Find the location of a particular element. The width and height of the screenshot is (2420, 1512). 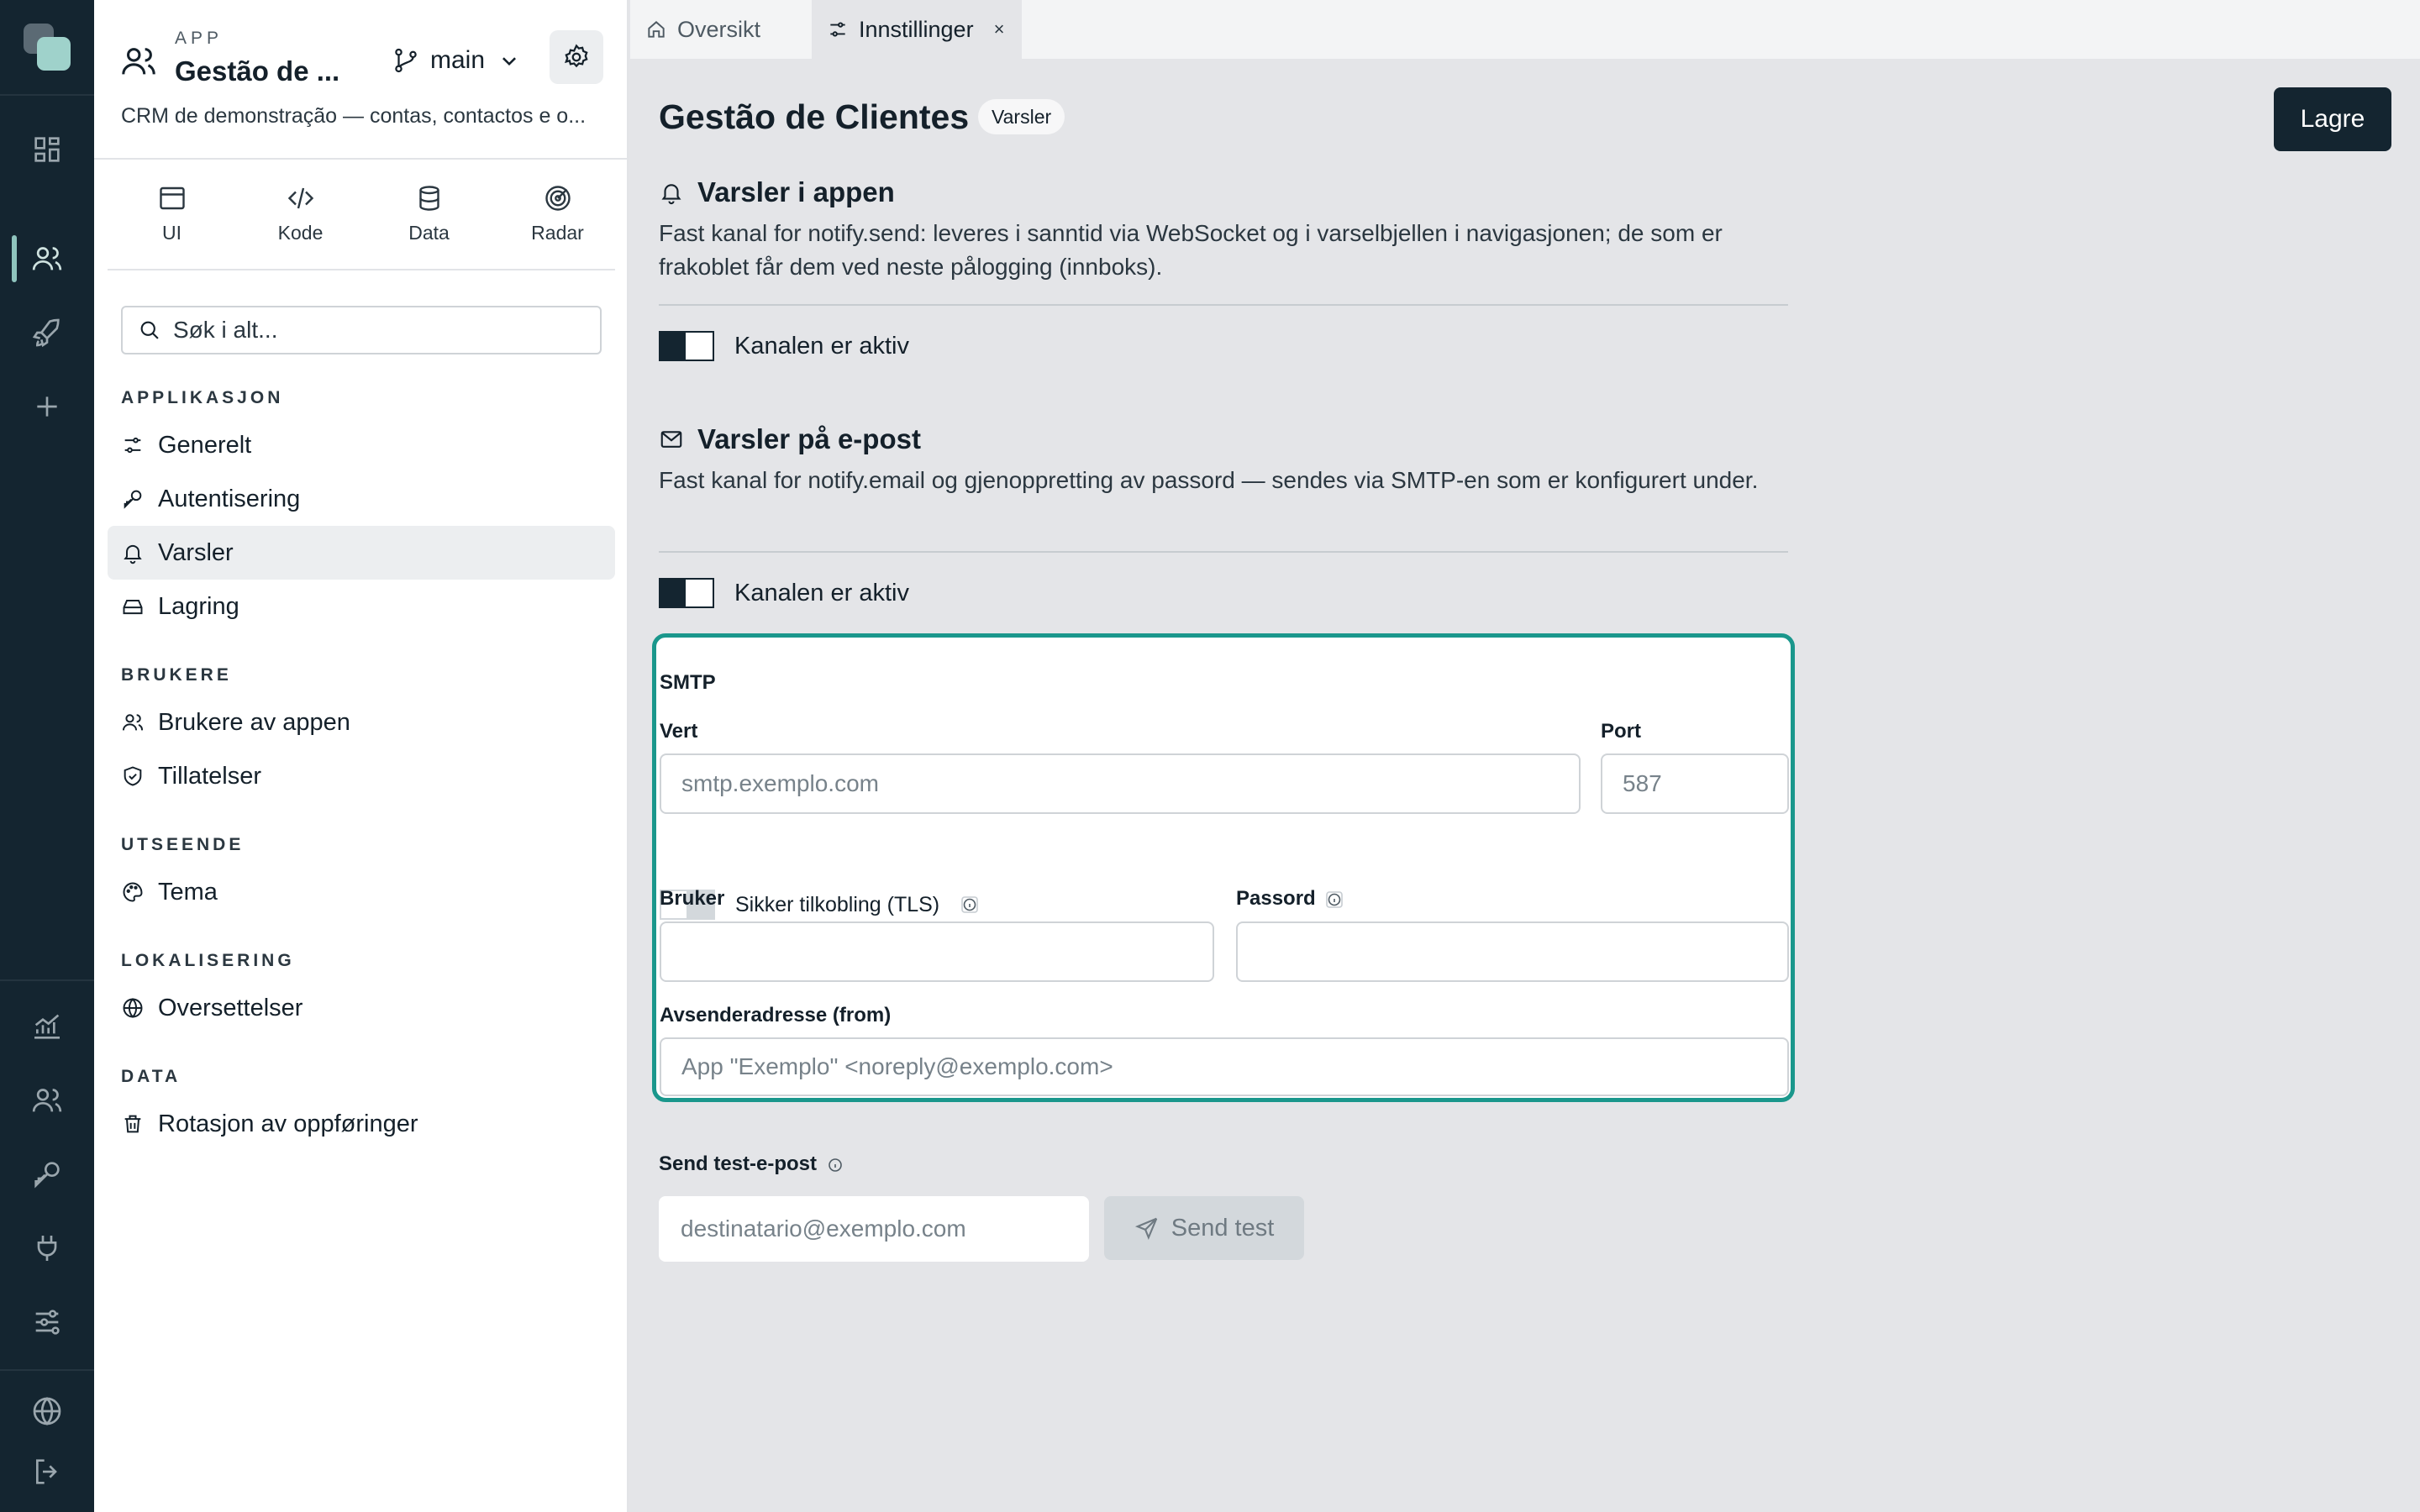

plug-icon is located at coordinates (47, 1248).